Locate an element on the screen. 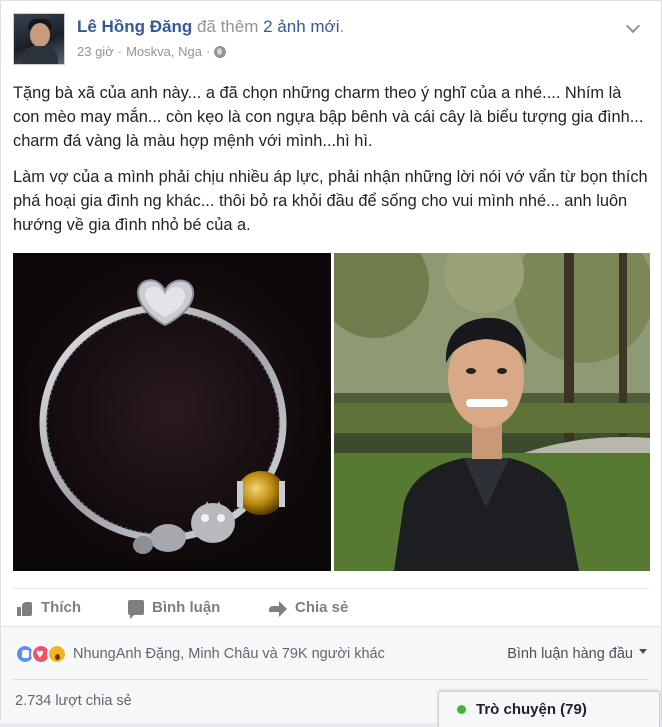 This screenshot has width=662, height=727. new-photos-link: 2 ảnh mới is located at coordinates (301, 26).